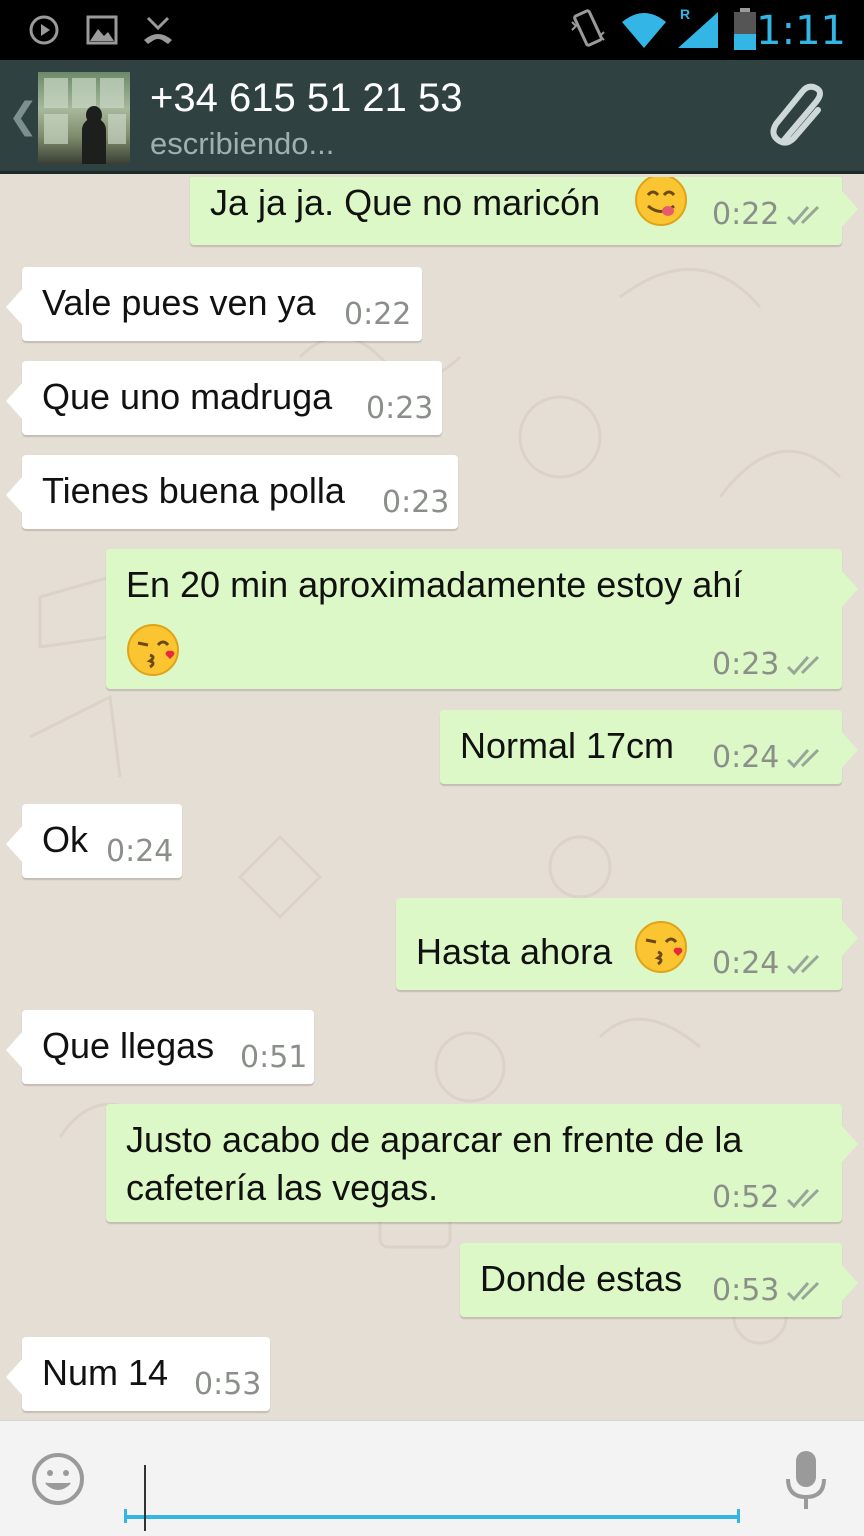 The image size is (864, 1536). I want to click on compose-bar, so click(432, 1478).